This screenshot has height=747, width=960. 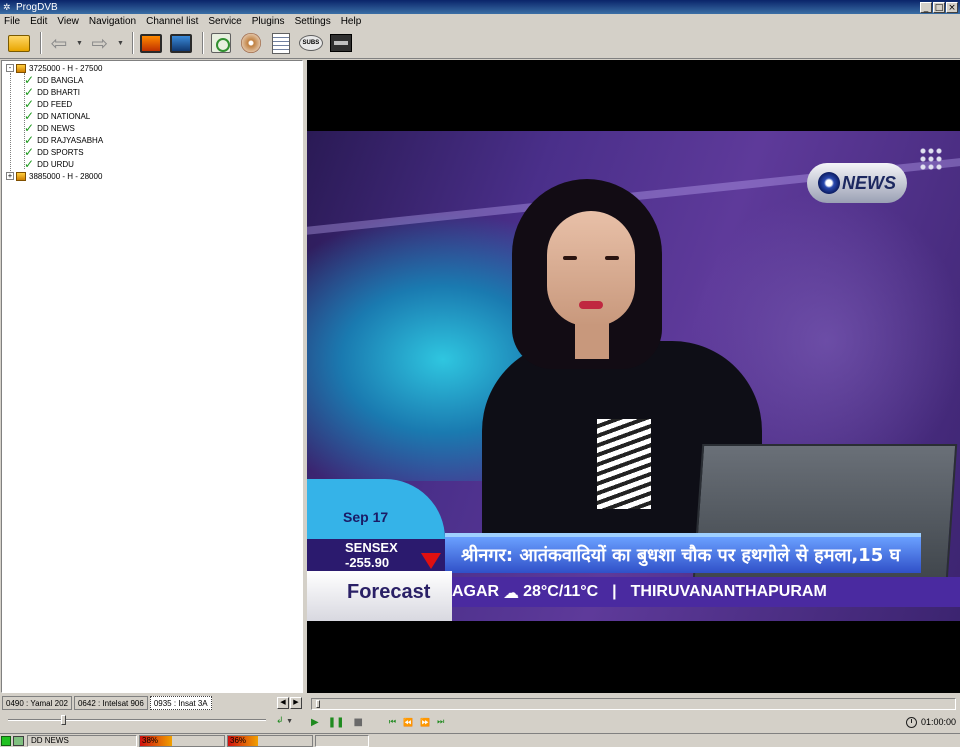 What do you see at coordinates (633, 722) in the screenshot?
I see `playback-controls: ▶ ❚❚ ■ ⏮ ⏪ ⏩ ⏭ 01:00:00` at bounding box center [633, 722].